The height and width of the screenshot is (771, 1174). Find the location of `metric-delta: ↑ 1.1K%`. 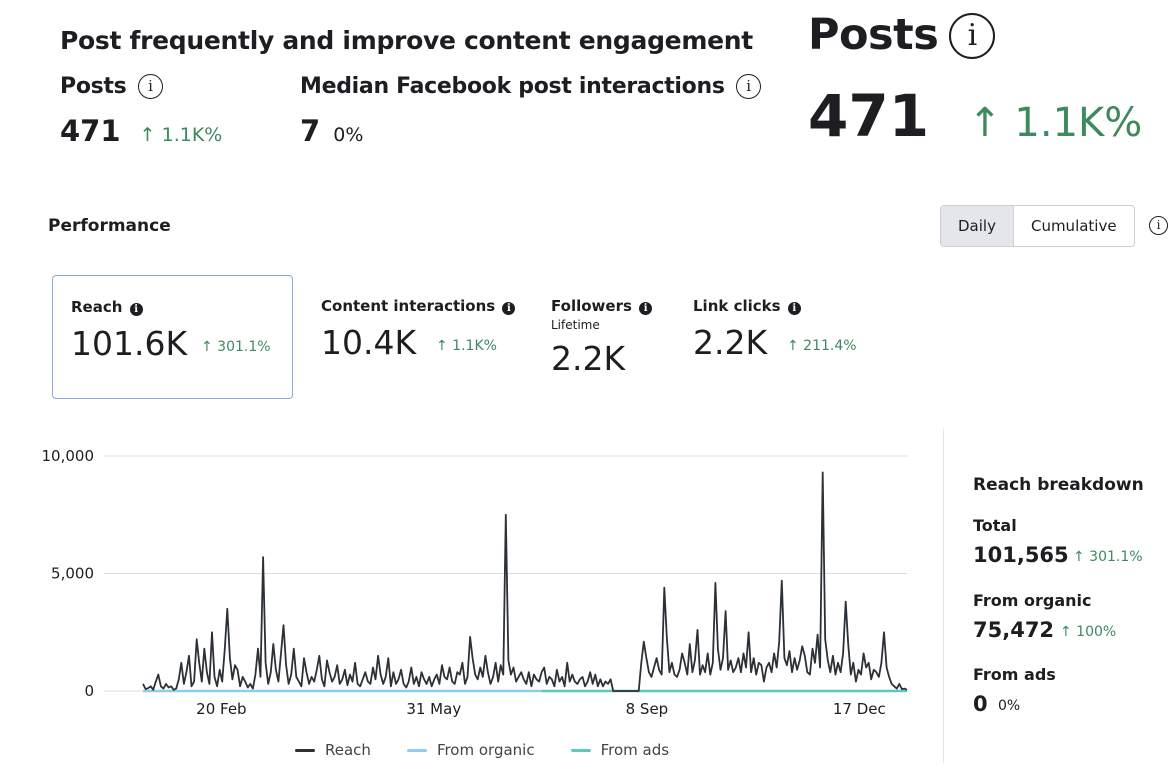

metric-delta: ↑ 1.1K% is located at coordinates (466, 346).